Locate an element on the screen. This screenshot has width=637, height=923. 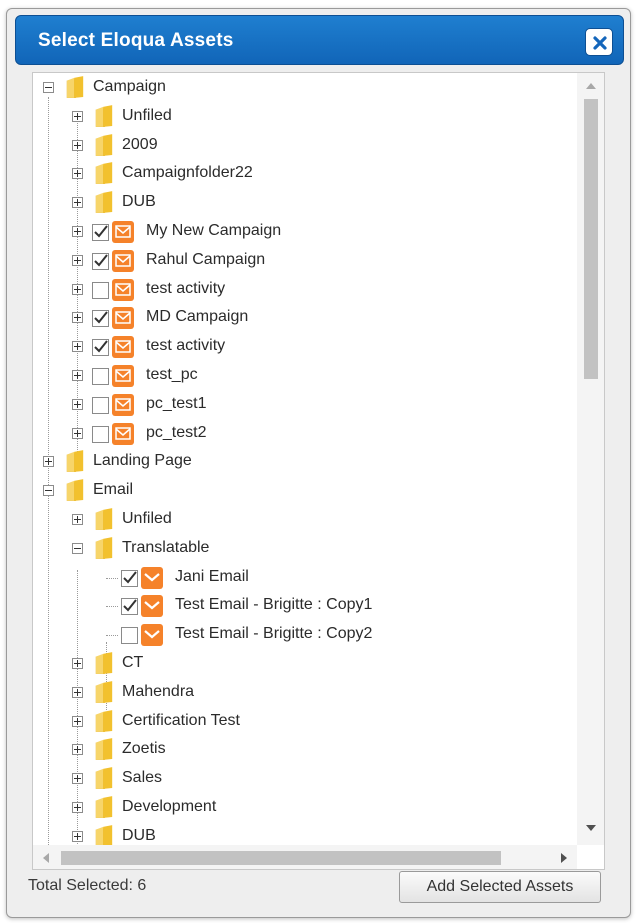
tree-item-label: Email is located at coordinates (113, 490).